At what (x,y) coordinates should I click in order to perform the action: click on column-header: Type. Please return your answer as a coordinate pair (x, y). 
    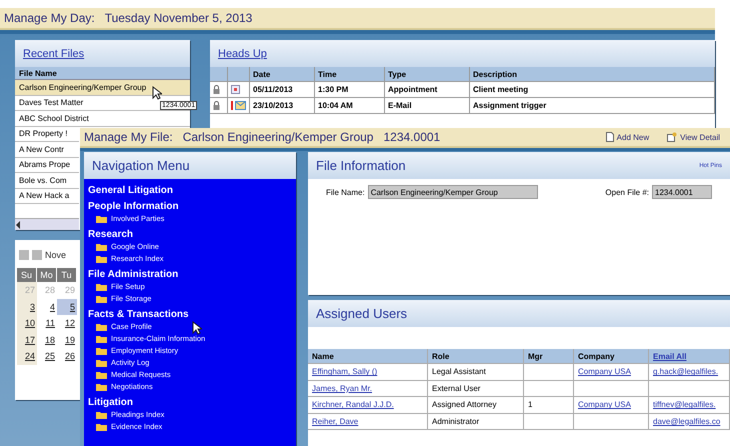
    Looking at the image, I should click on (427, 74).